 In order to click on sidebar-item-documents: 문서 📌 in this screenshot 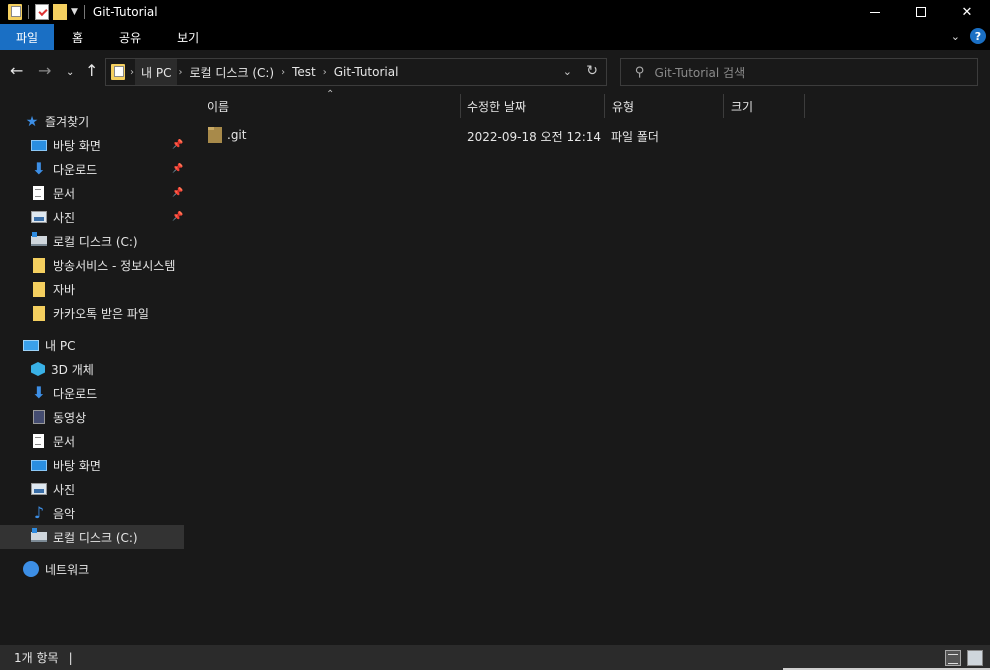, I will do `click(92, 193)`.